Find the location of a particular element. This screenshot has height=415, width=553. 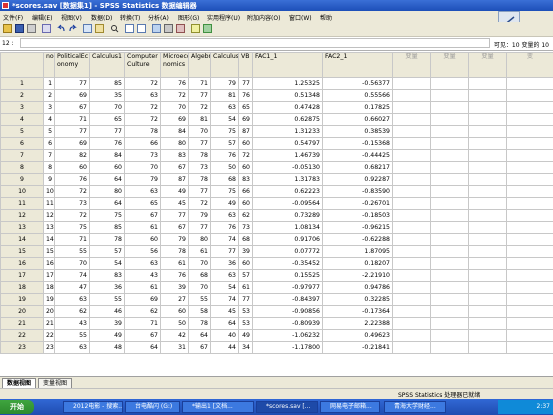

data-cell: 50 is located at coordinates (224, 167).